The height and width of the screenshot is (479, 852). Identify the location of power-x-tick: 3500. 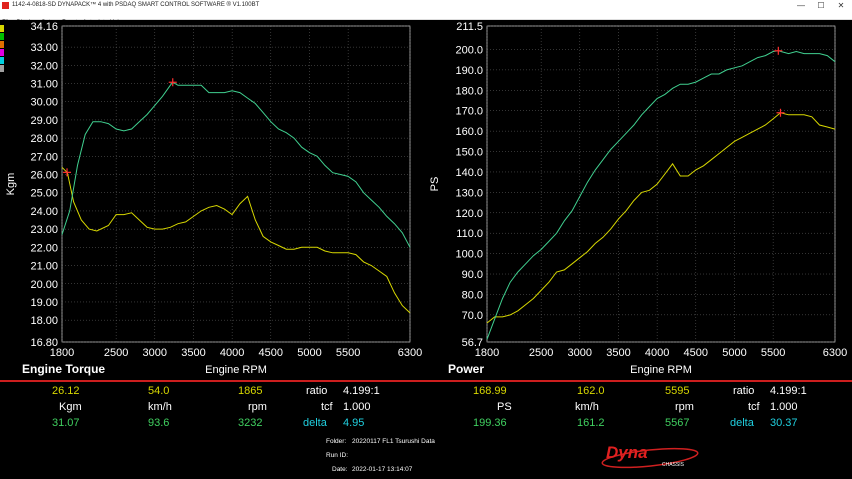
(618, 353).